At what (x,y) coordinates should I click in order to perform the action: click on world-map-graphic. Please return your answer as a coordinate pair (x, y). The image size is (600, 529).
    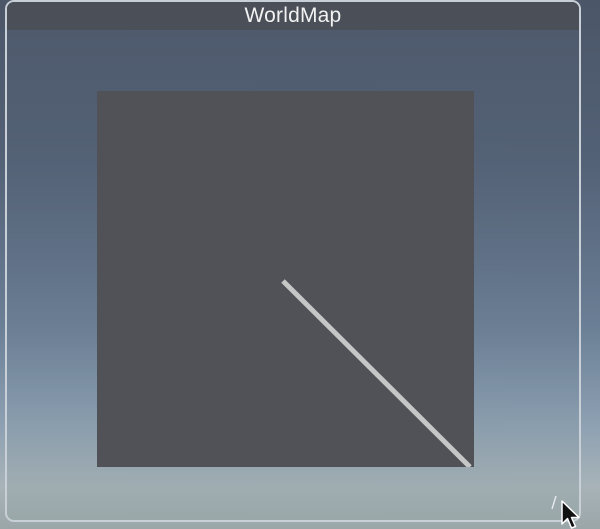
    Looking at the image, I should click on (376, 373).